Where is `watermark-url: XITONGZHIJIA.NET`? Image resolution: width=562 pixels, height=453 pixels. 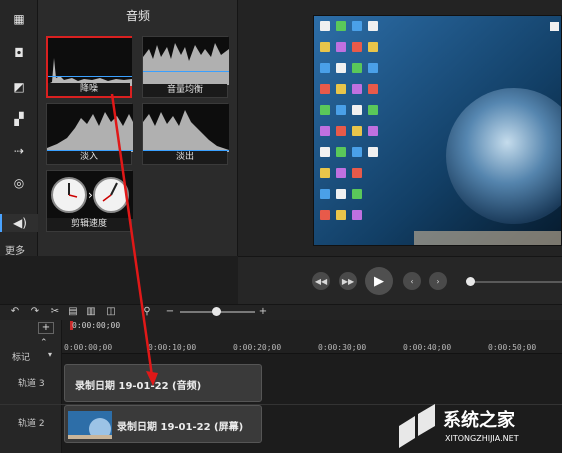
watermark-url: XITONGZHIJIA.NET is located at coordinates (482, 438).